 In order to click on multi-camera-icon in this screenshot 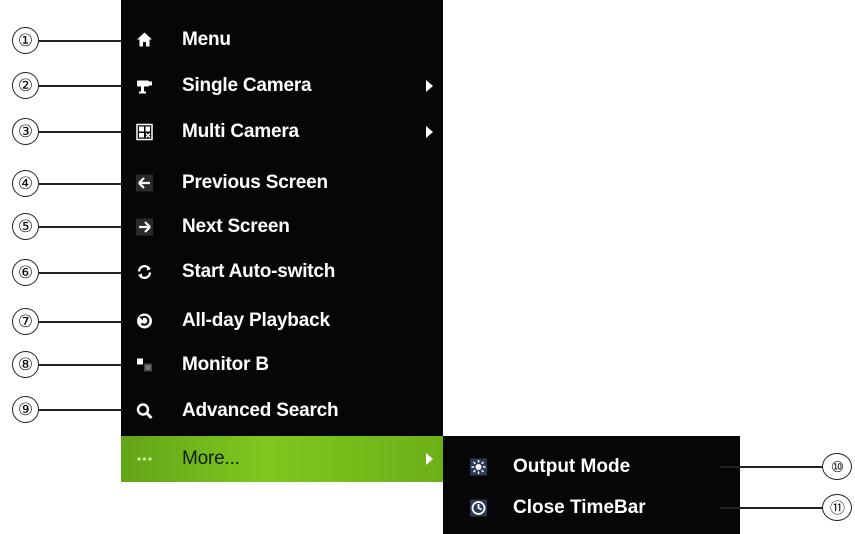, I will do `click(144, 132)`.